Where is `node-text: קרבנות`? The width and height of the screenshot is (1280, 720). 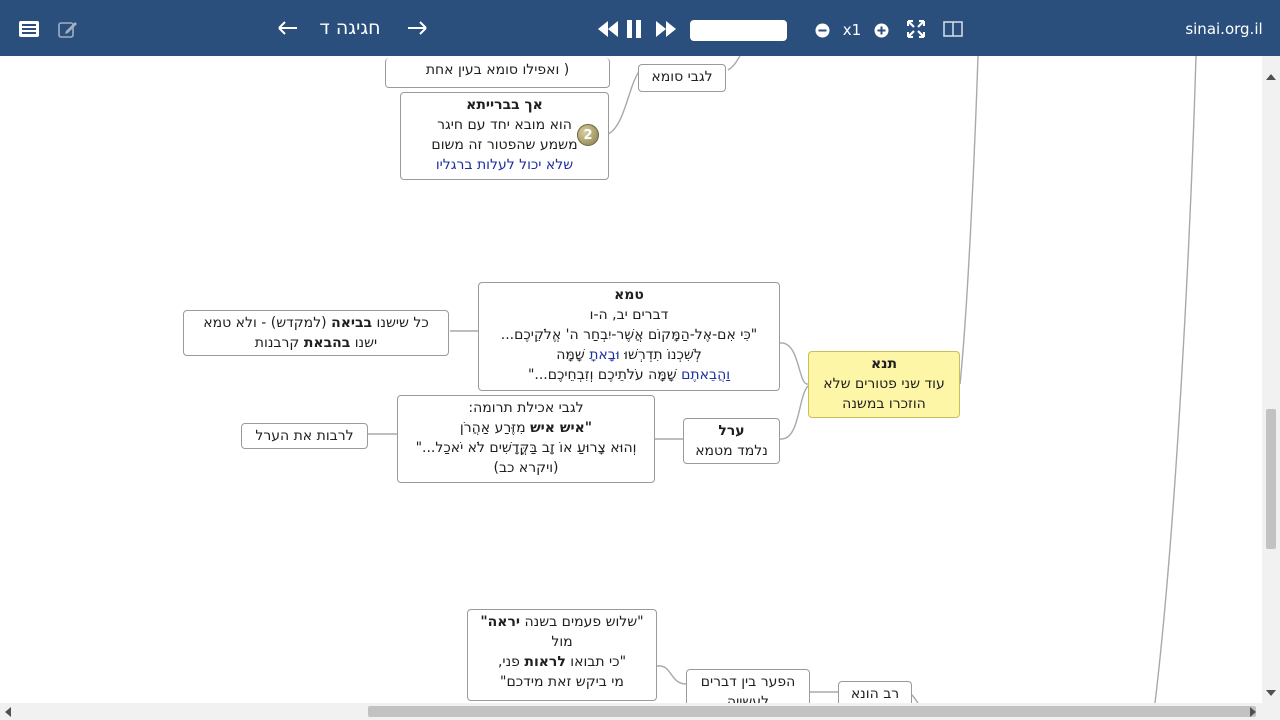
node-text: קרבנות is located at coordinates (277, 343).